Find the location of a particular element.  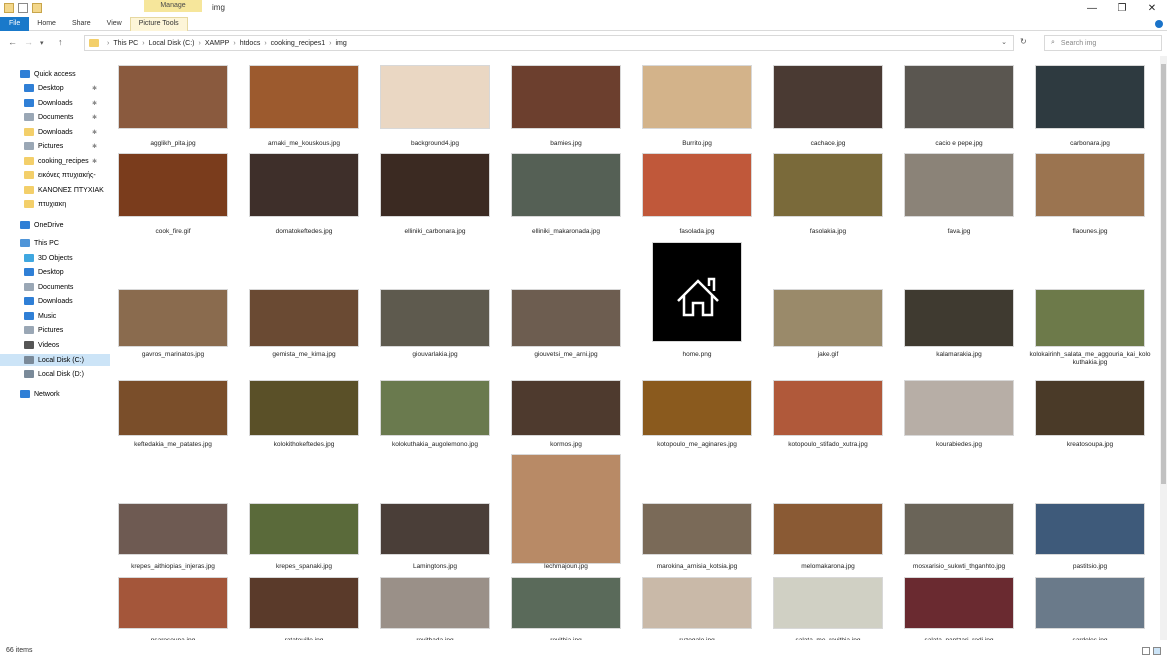

file-name: fasolada.jpg is located at coordinates (697, 231).